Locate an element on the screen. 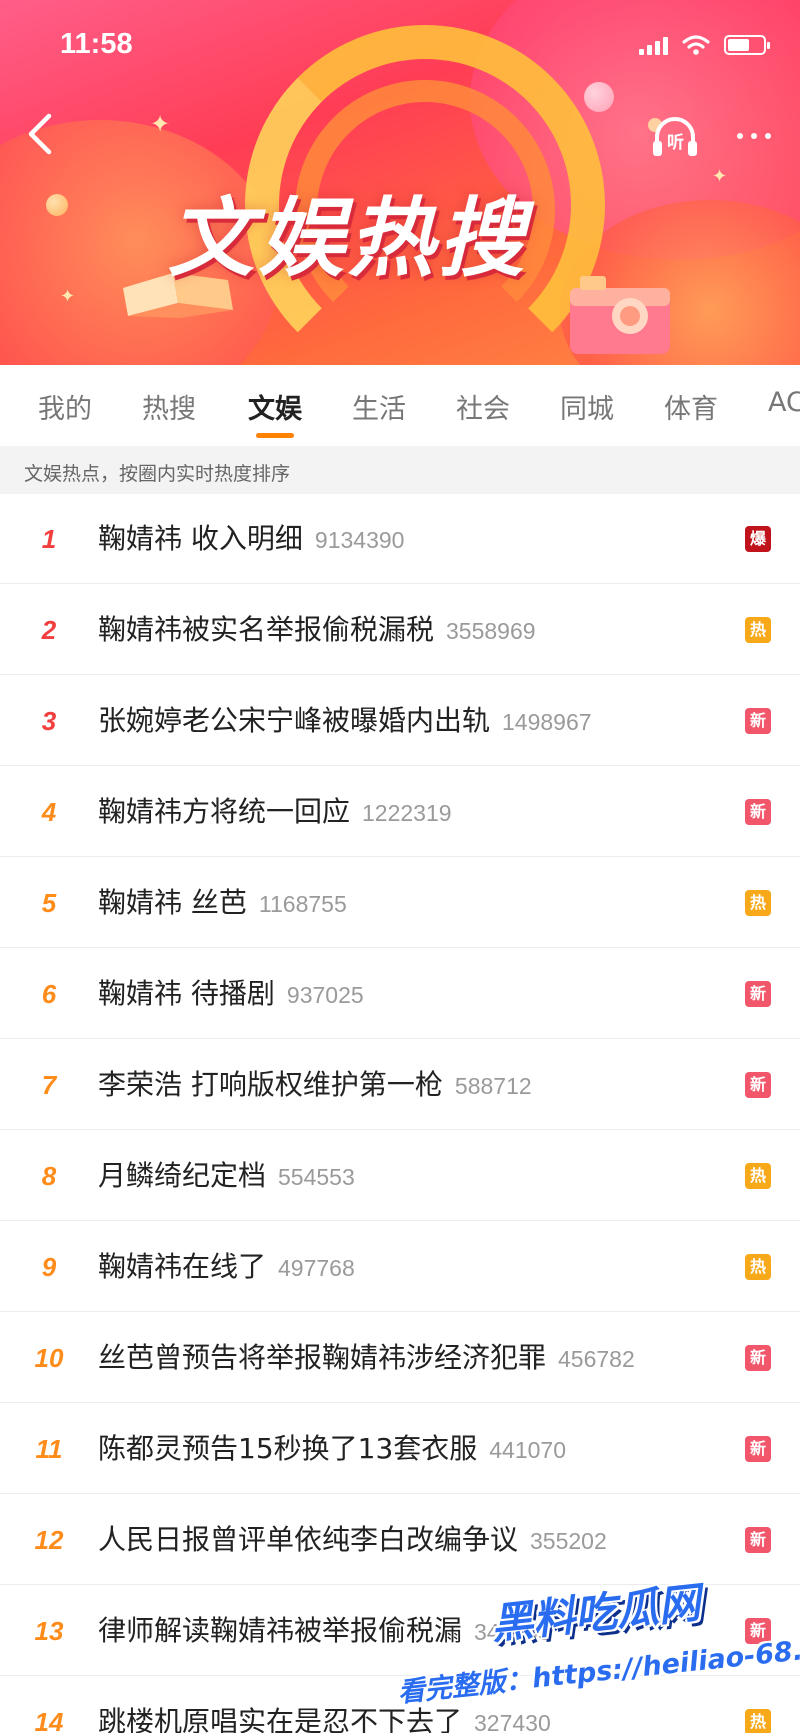  hot-search-row: 7 李荣浩 打响版权维护第一枪 588712 新 is located at coordinates (400, 1085).